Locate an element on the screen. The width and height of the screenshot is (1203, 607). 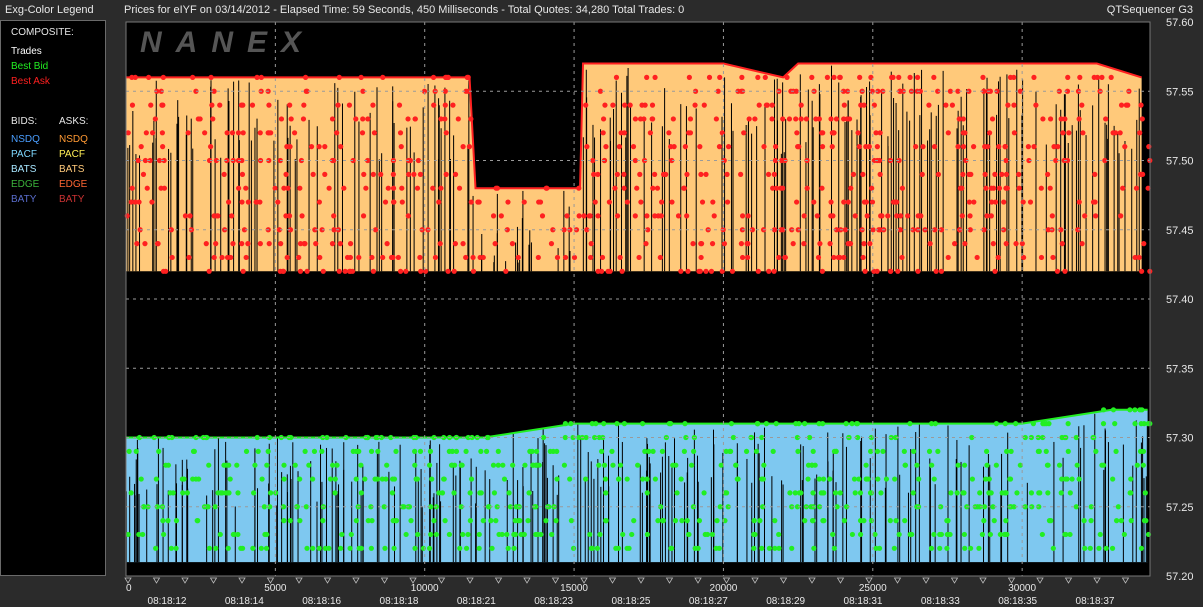
y-tick-label: 57.35 is located at coordinates (1180, 369).